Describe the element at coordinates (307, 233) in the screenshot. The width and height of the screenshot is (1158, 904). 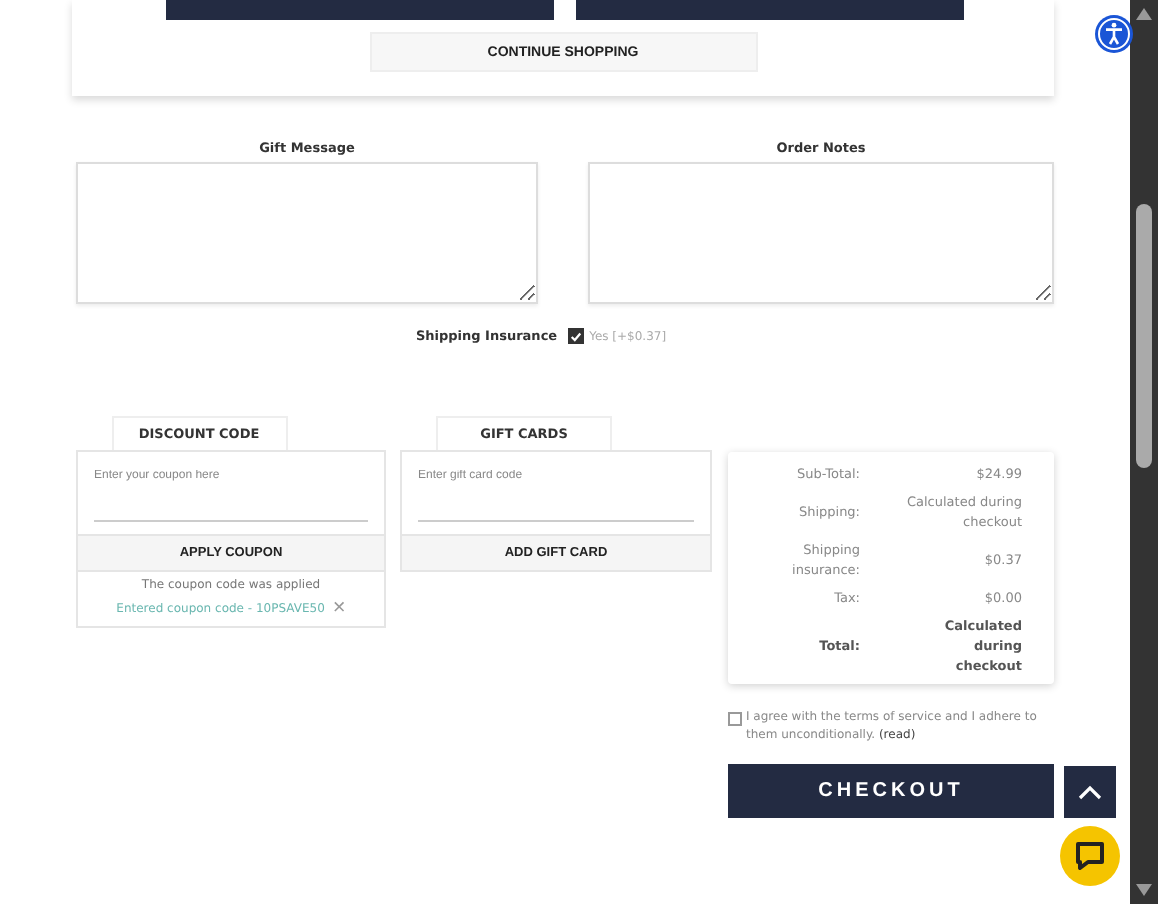
I see `gift-message-field` at that location.